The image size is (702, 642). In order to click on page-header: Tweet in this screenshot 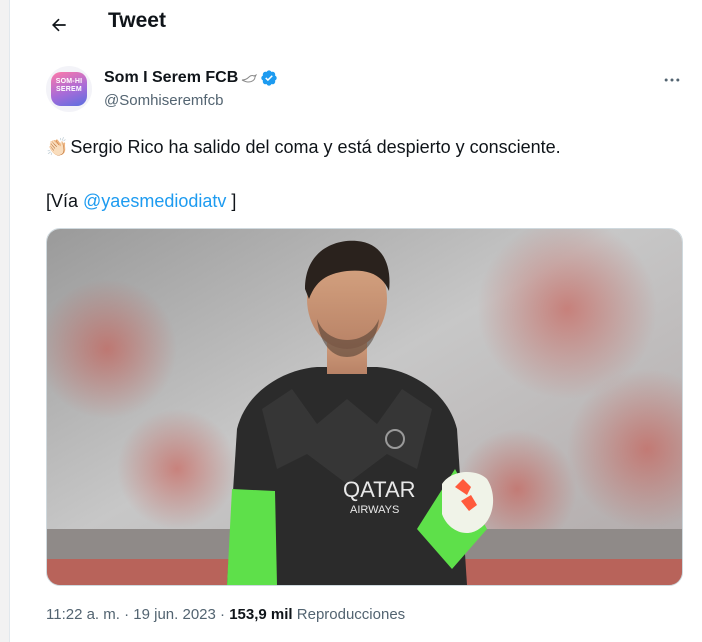, I will do `click(356, 25)`.